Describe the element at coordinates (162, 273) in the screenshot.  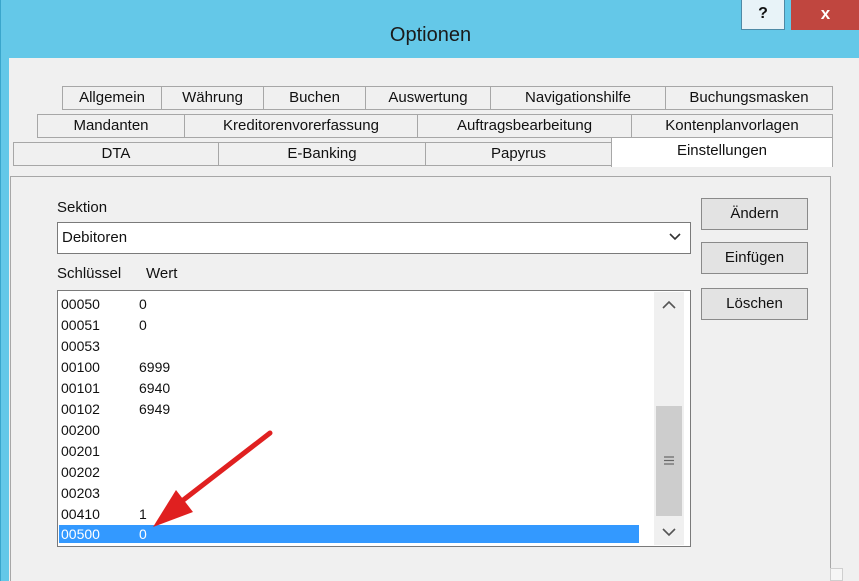
I see `value-column-header: Wert` at that location.